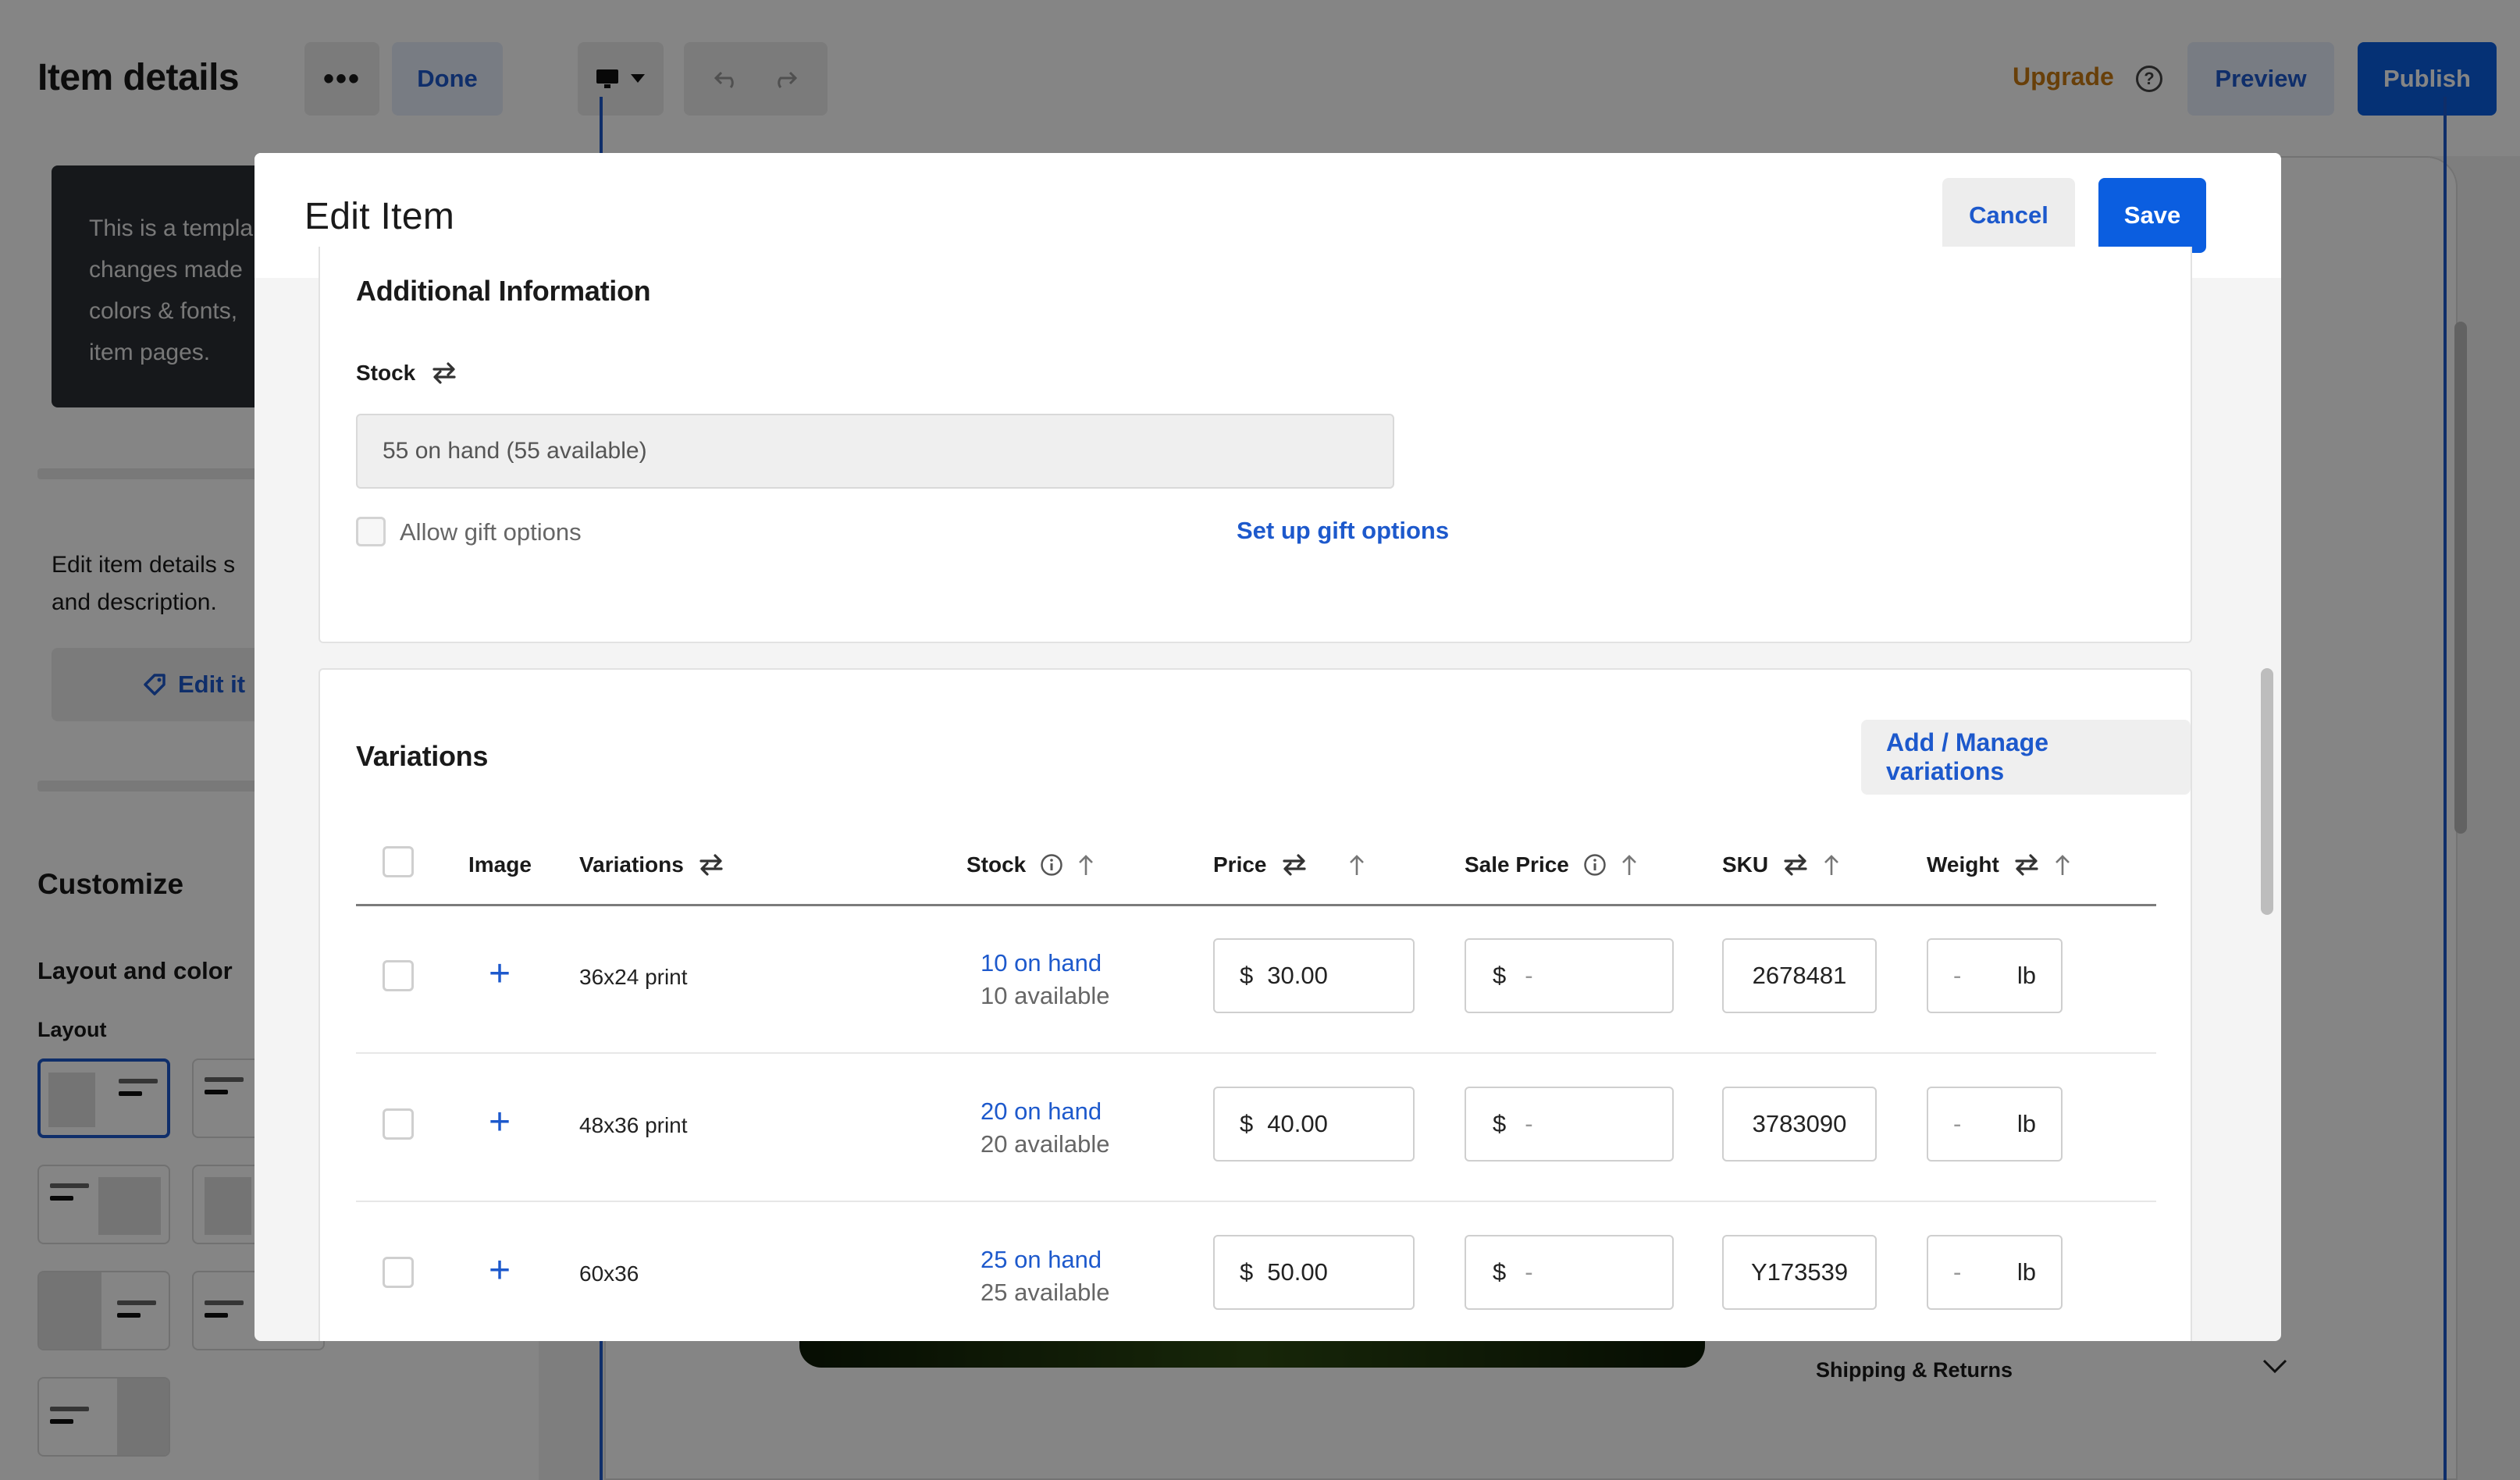  What do you see at coordinates (1999, 865) in the screenshot?
I see `column-header-weight: Weight` at bounding box center [1999, 865].